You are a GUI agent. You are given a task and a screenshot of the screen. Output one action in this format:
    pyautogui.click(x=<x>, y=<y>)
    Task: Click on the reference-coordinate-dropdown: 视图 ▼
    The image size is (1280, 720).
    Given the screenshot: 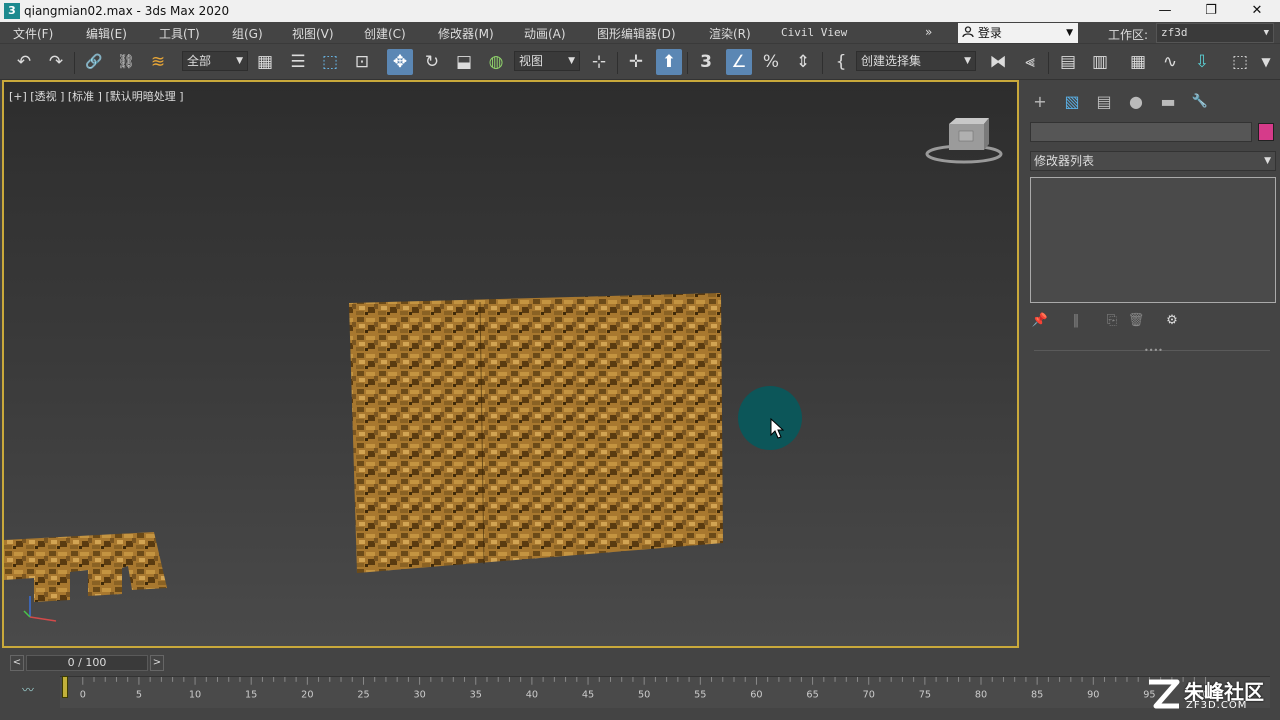 What is the action you would take?
    pyautogui.click(x=547, y=61)
    